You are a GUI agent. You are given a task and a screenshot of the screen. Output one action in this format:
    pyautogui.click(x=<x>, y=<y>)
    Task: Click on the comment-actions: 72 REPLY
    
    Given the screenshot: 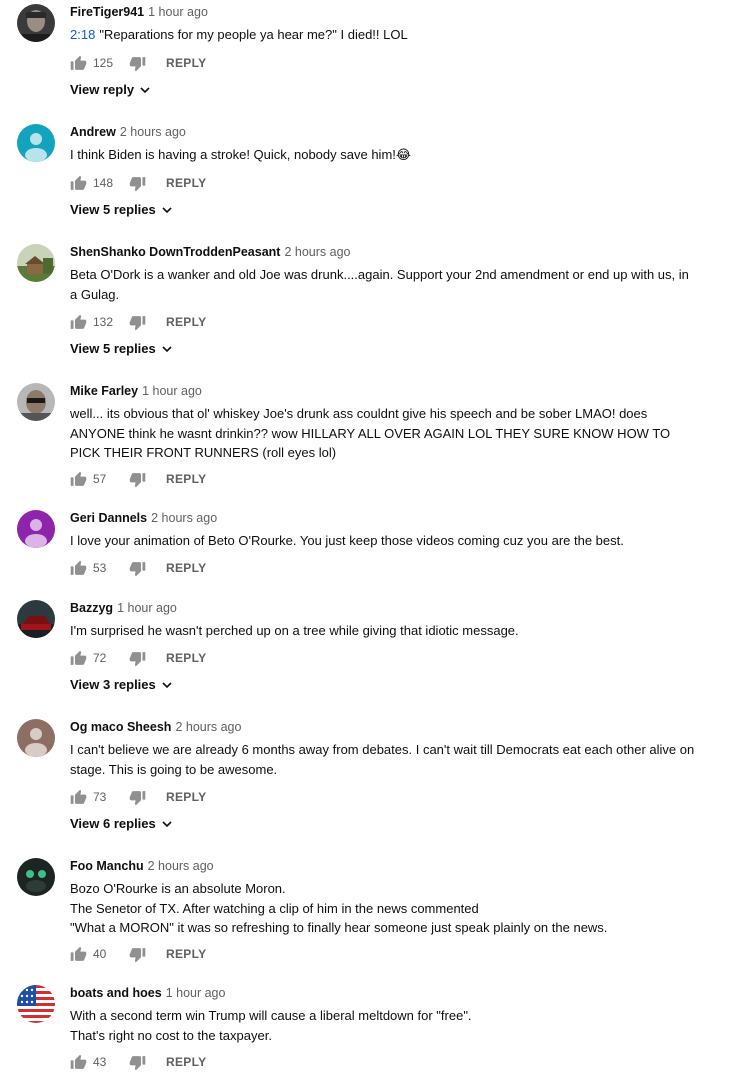 What is the action you would take?
    pyautogui.click(x=138, y=658)
    